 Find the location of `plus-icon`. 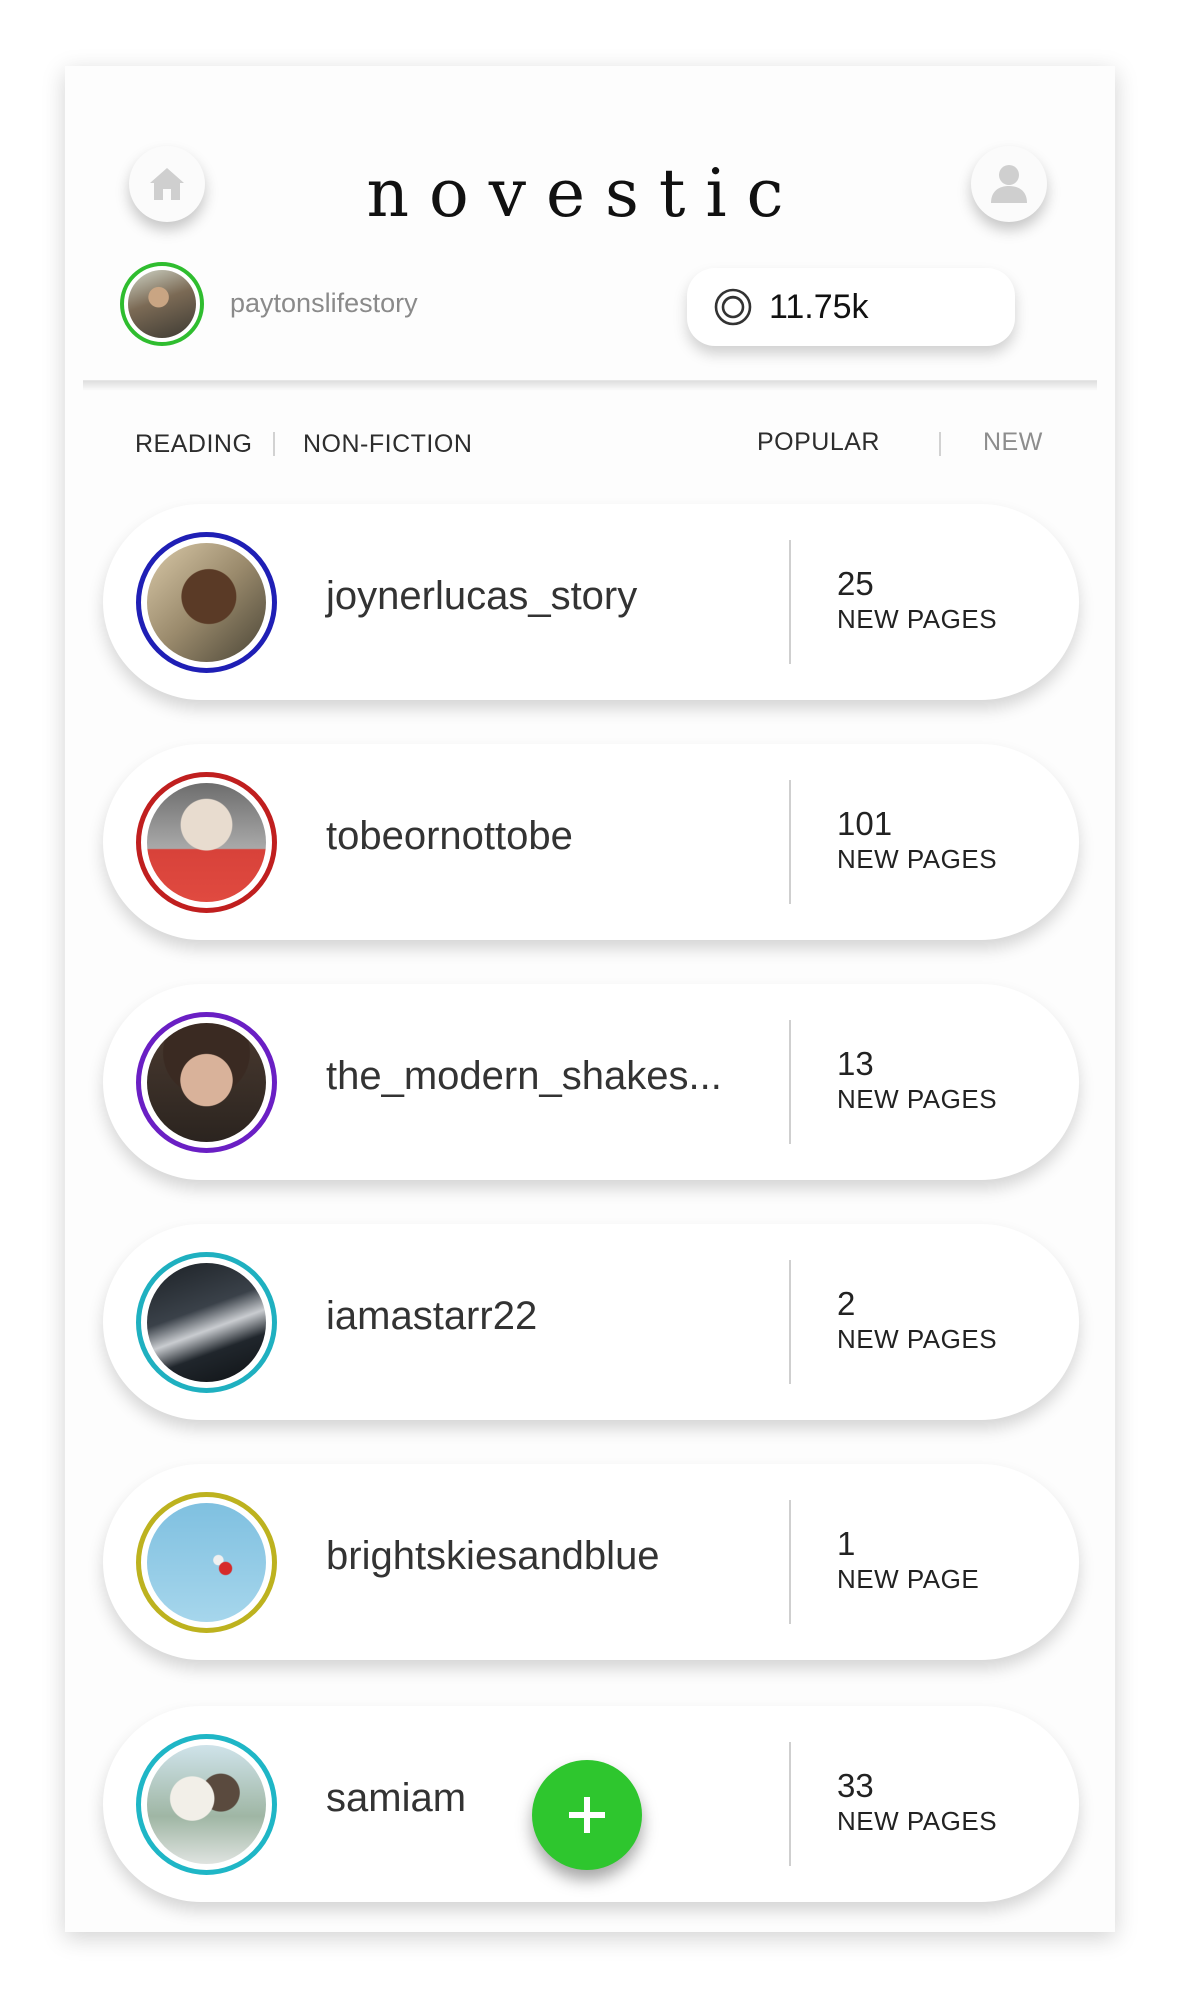

plus-icon is located at coordinates (587, 1815).